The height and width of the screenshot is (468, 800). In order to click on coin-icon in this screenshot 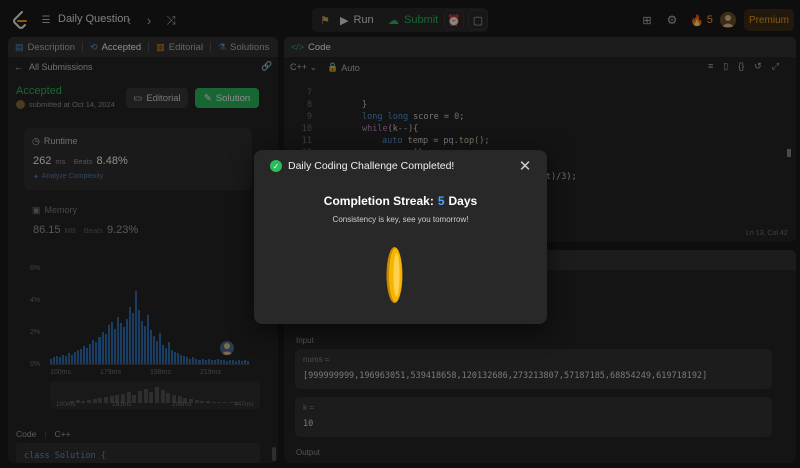, I will do `click(394, 275)`.